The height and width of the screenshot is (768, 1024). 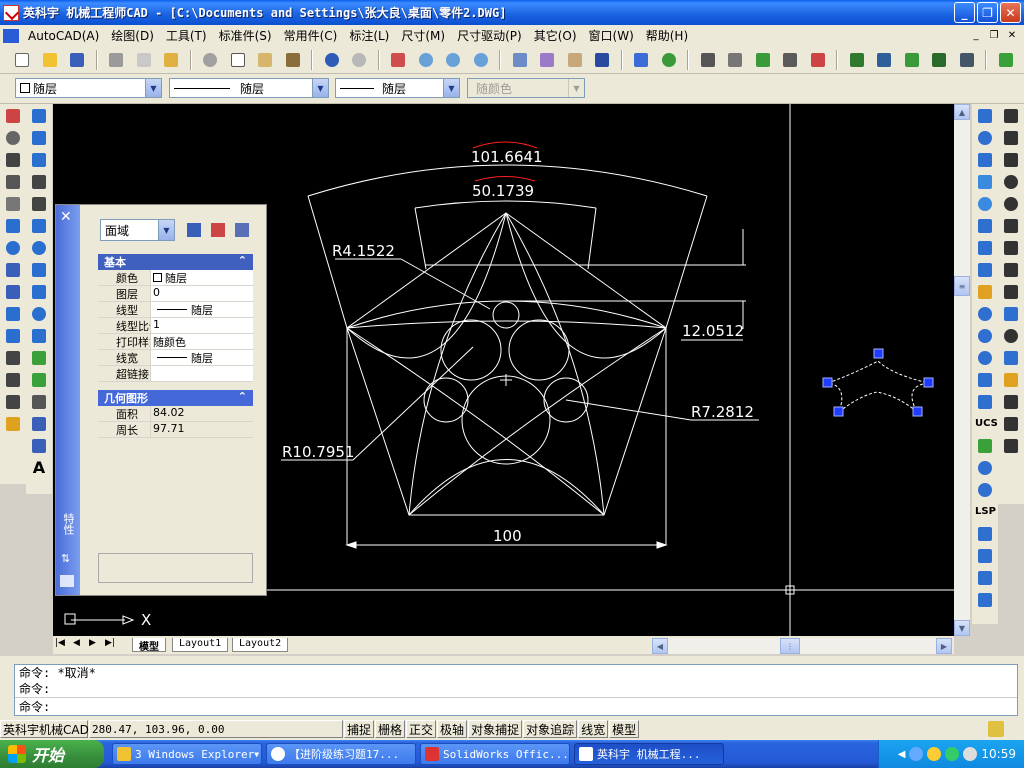 What do you see at coordinates (985, 556) in the screenshot?
I see `axis-z-icon` at bounding box center [985, 556].